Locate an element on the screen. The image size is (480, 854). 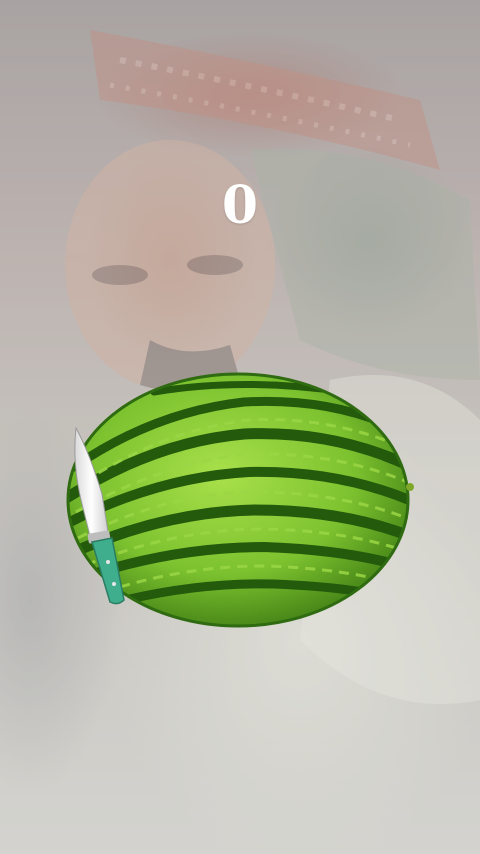
score-counter: 0 is located at coordinates (240, 205).